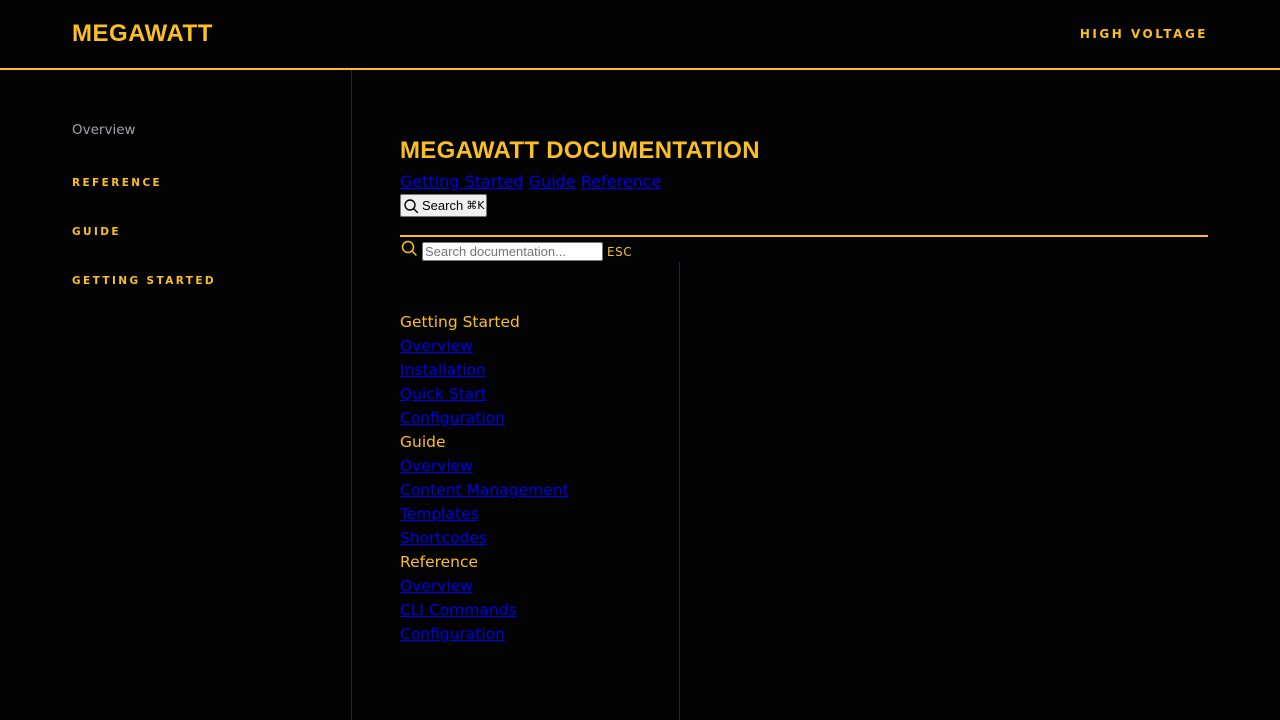  I want to click on tagline: HIGH VOLTAGE, so click(1143, 34).